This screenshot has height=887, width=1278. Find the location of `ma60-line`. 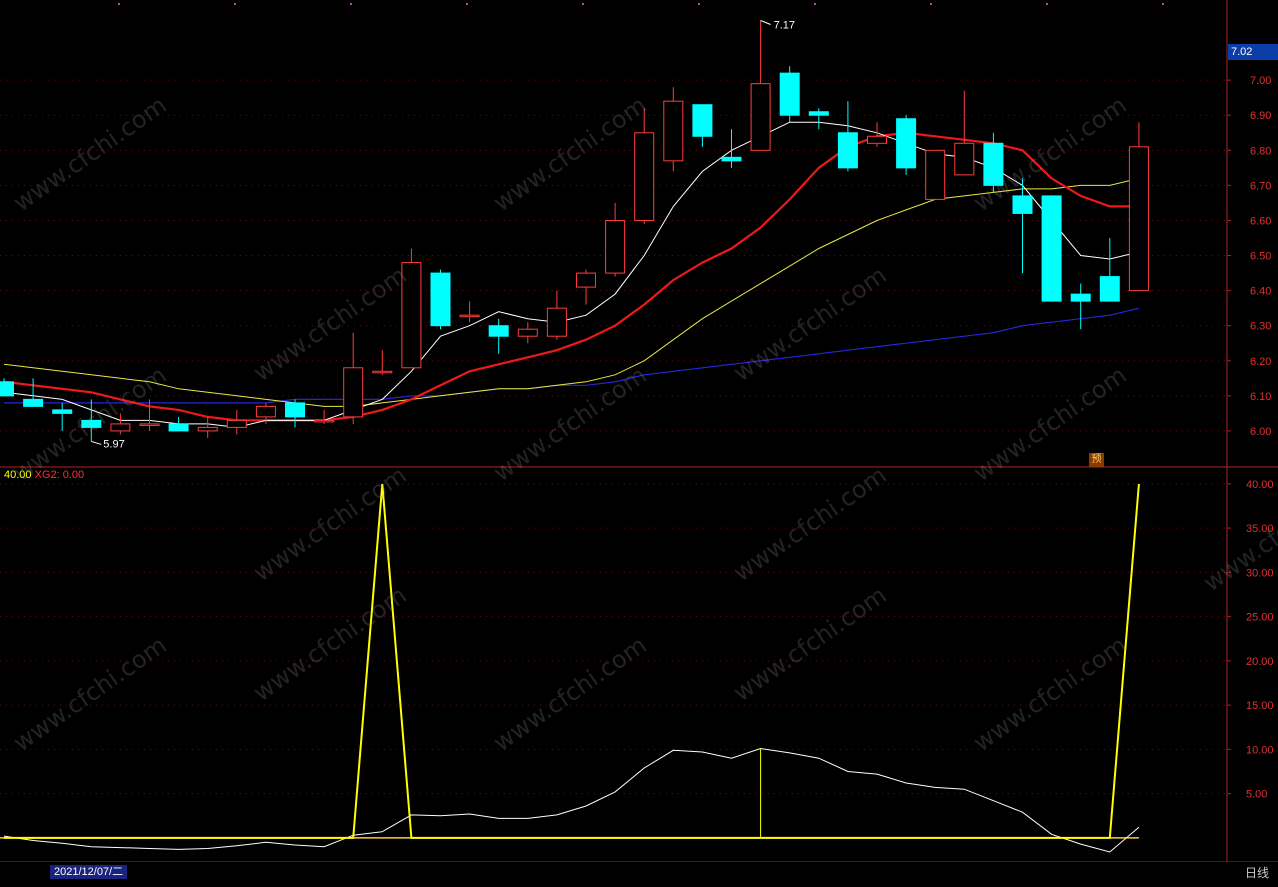

ma60-line is located at coordinates (572, 355).